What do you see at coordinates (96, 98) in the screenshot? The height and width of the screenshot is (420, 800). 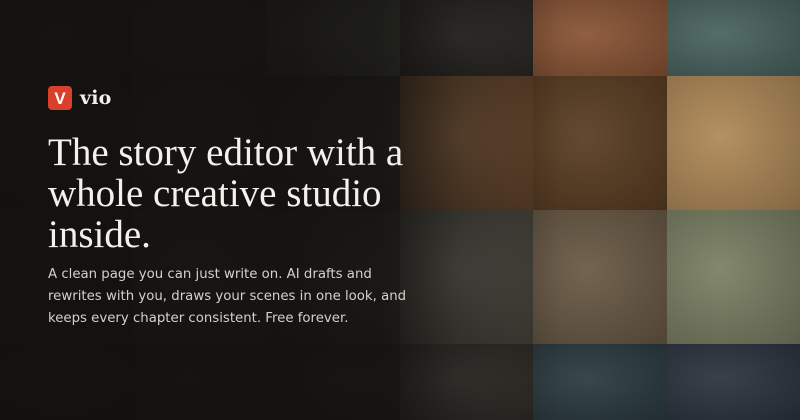 I see `brand-name: vio` at bounding box center [96, 98].